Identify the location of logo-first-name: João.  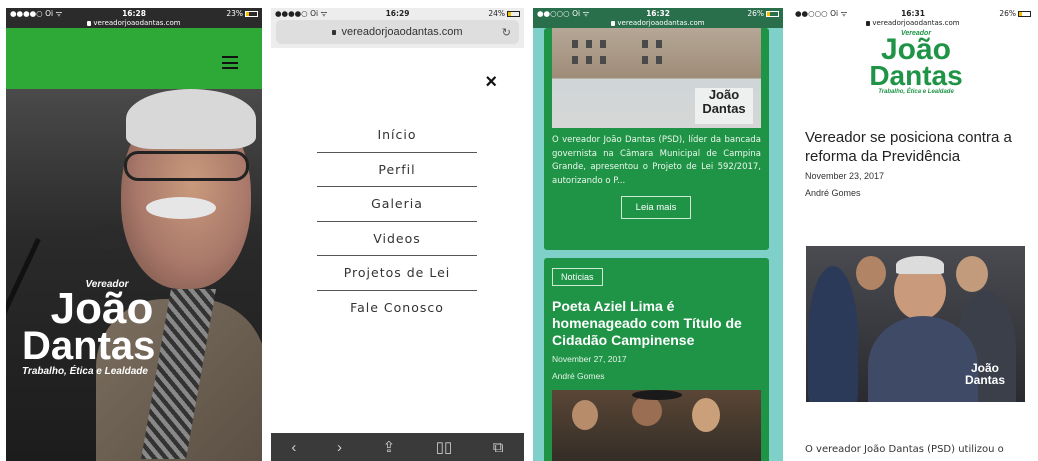
(102, 308).